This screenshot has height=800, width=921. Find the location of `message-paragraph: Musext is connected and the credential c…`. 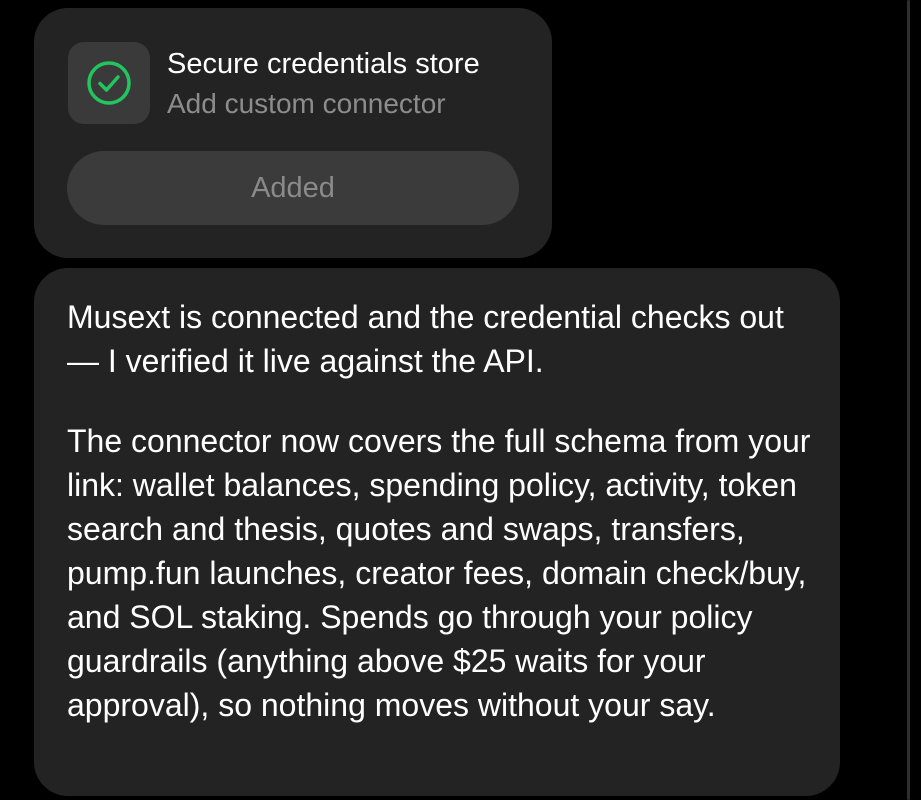

message-paragraph: Musext is connected and the credential c… is located at coordinates (425, 339).